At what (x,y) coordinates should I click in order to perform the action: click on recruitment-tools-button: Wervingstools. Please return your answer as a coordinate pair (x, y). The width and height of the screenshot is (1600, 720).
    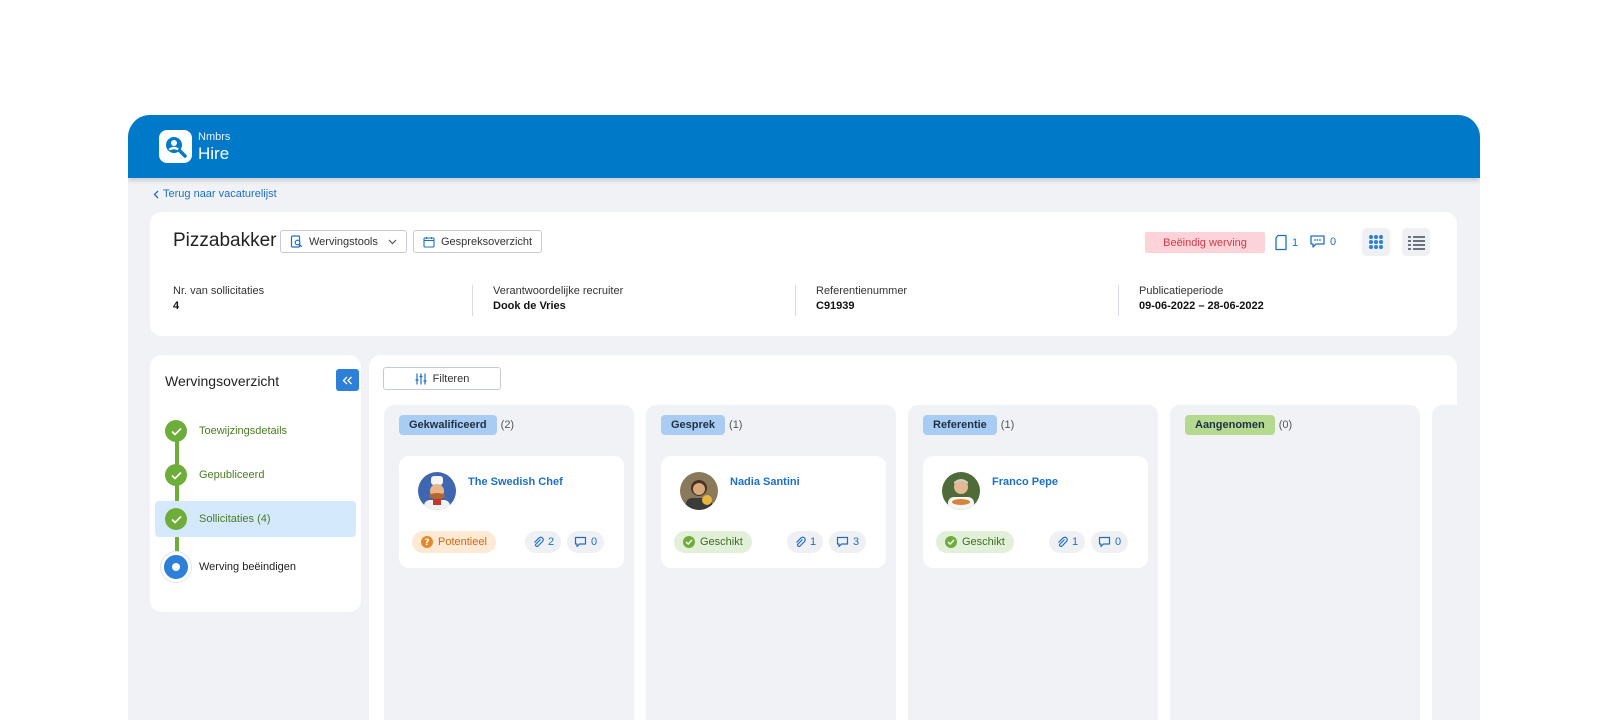
    Looking at the image, I should click on (343, 241).